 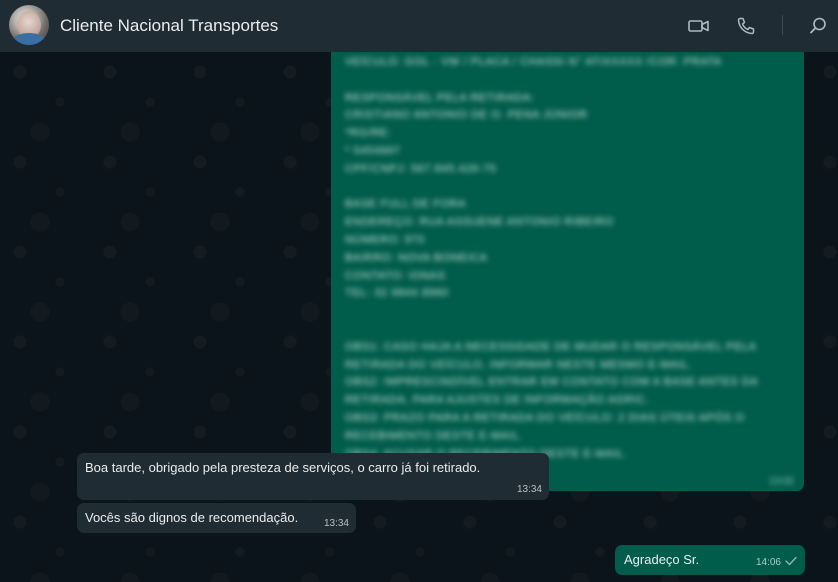 What do you see at coordinates (29, 39) in the screenshot?
I see `avatar-shirt` at bounding box center [29, 39].